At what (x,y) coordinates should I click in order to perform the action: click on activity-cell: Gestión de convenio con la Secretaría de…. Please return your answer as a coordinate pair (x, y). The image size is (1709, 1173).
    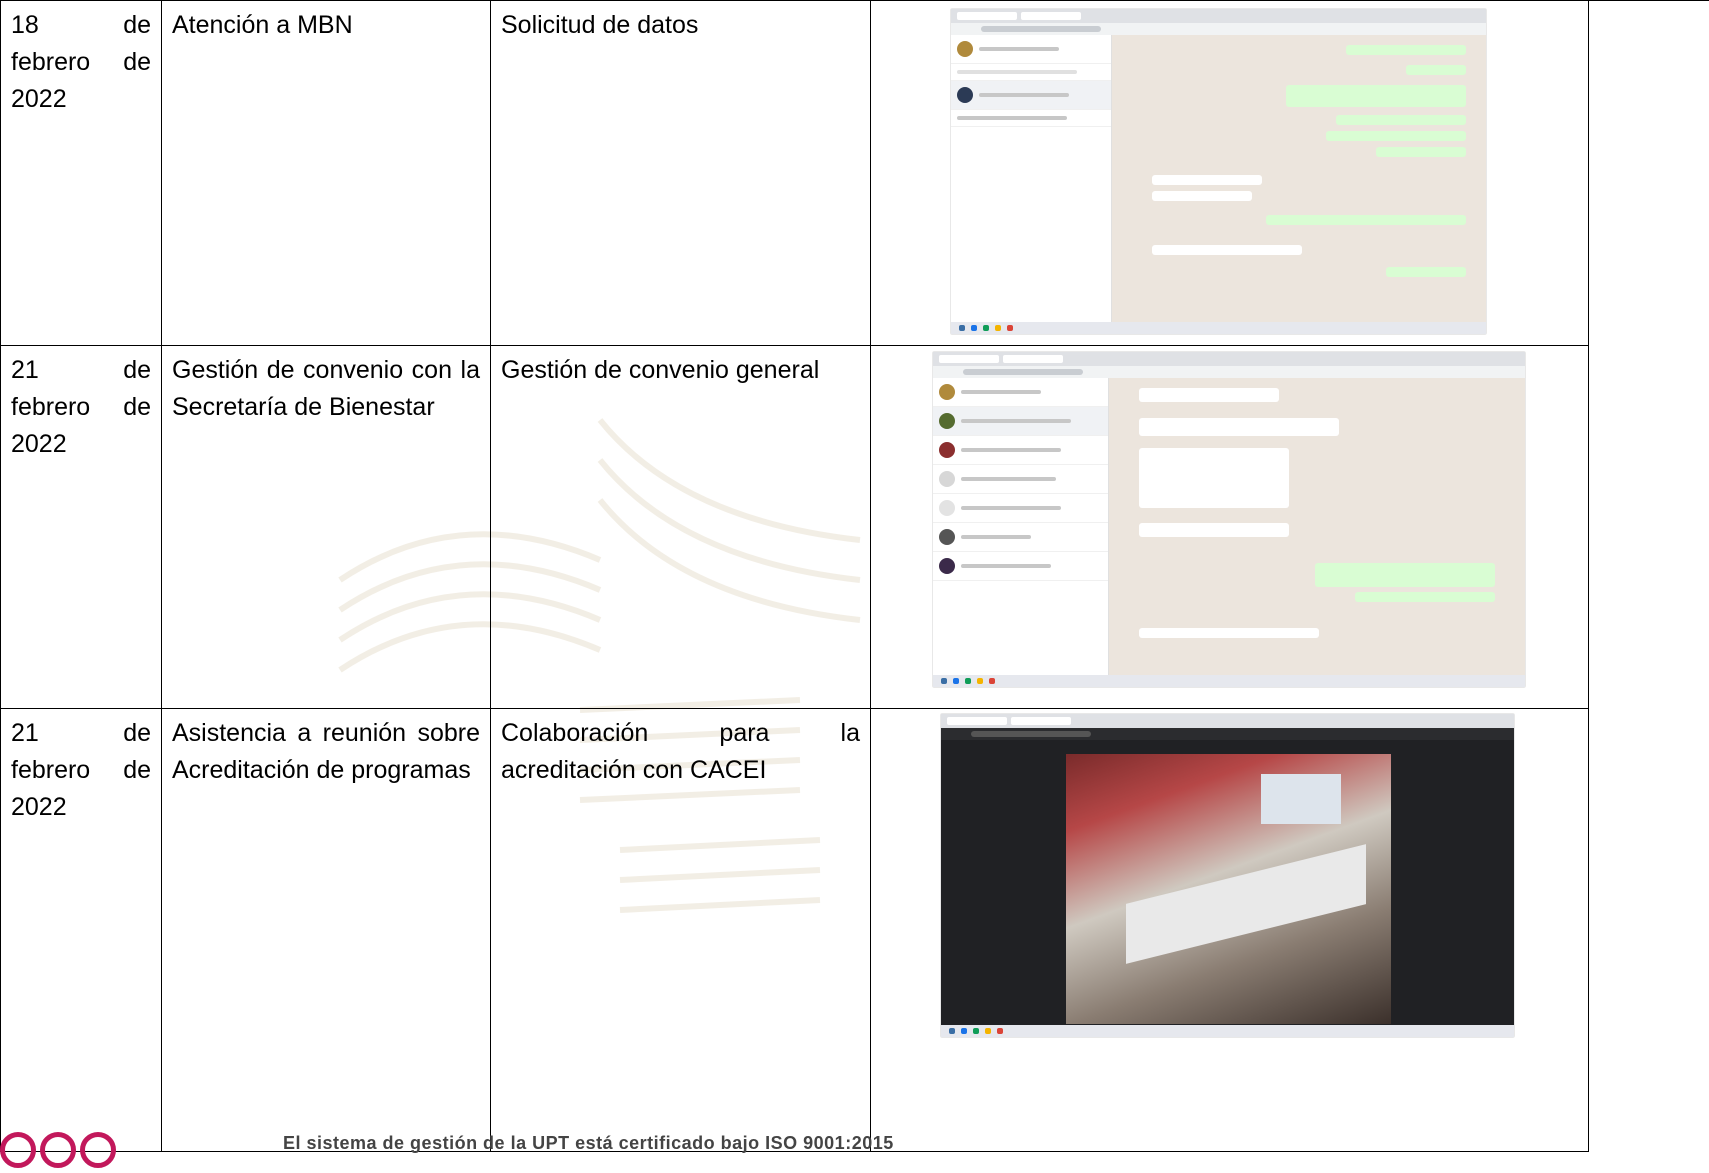
    Looking at the image, I should click on (326, 527).